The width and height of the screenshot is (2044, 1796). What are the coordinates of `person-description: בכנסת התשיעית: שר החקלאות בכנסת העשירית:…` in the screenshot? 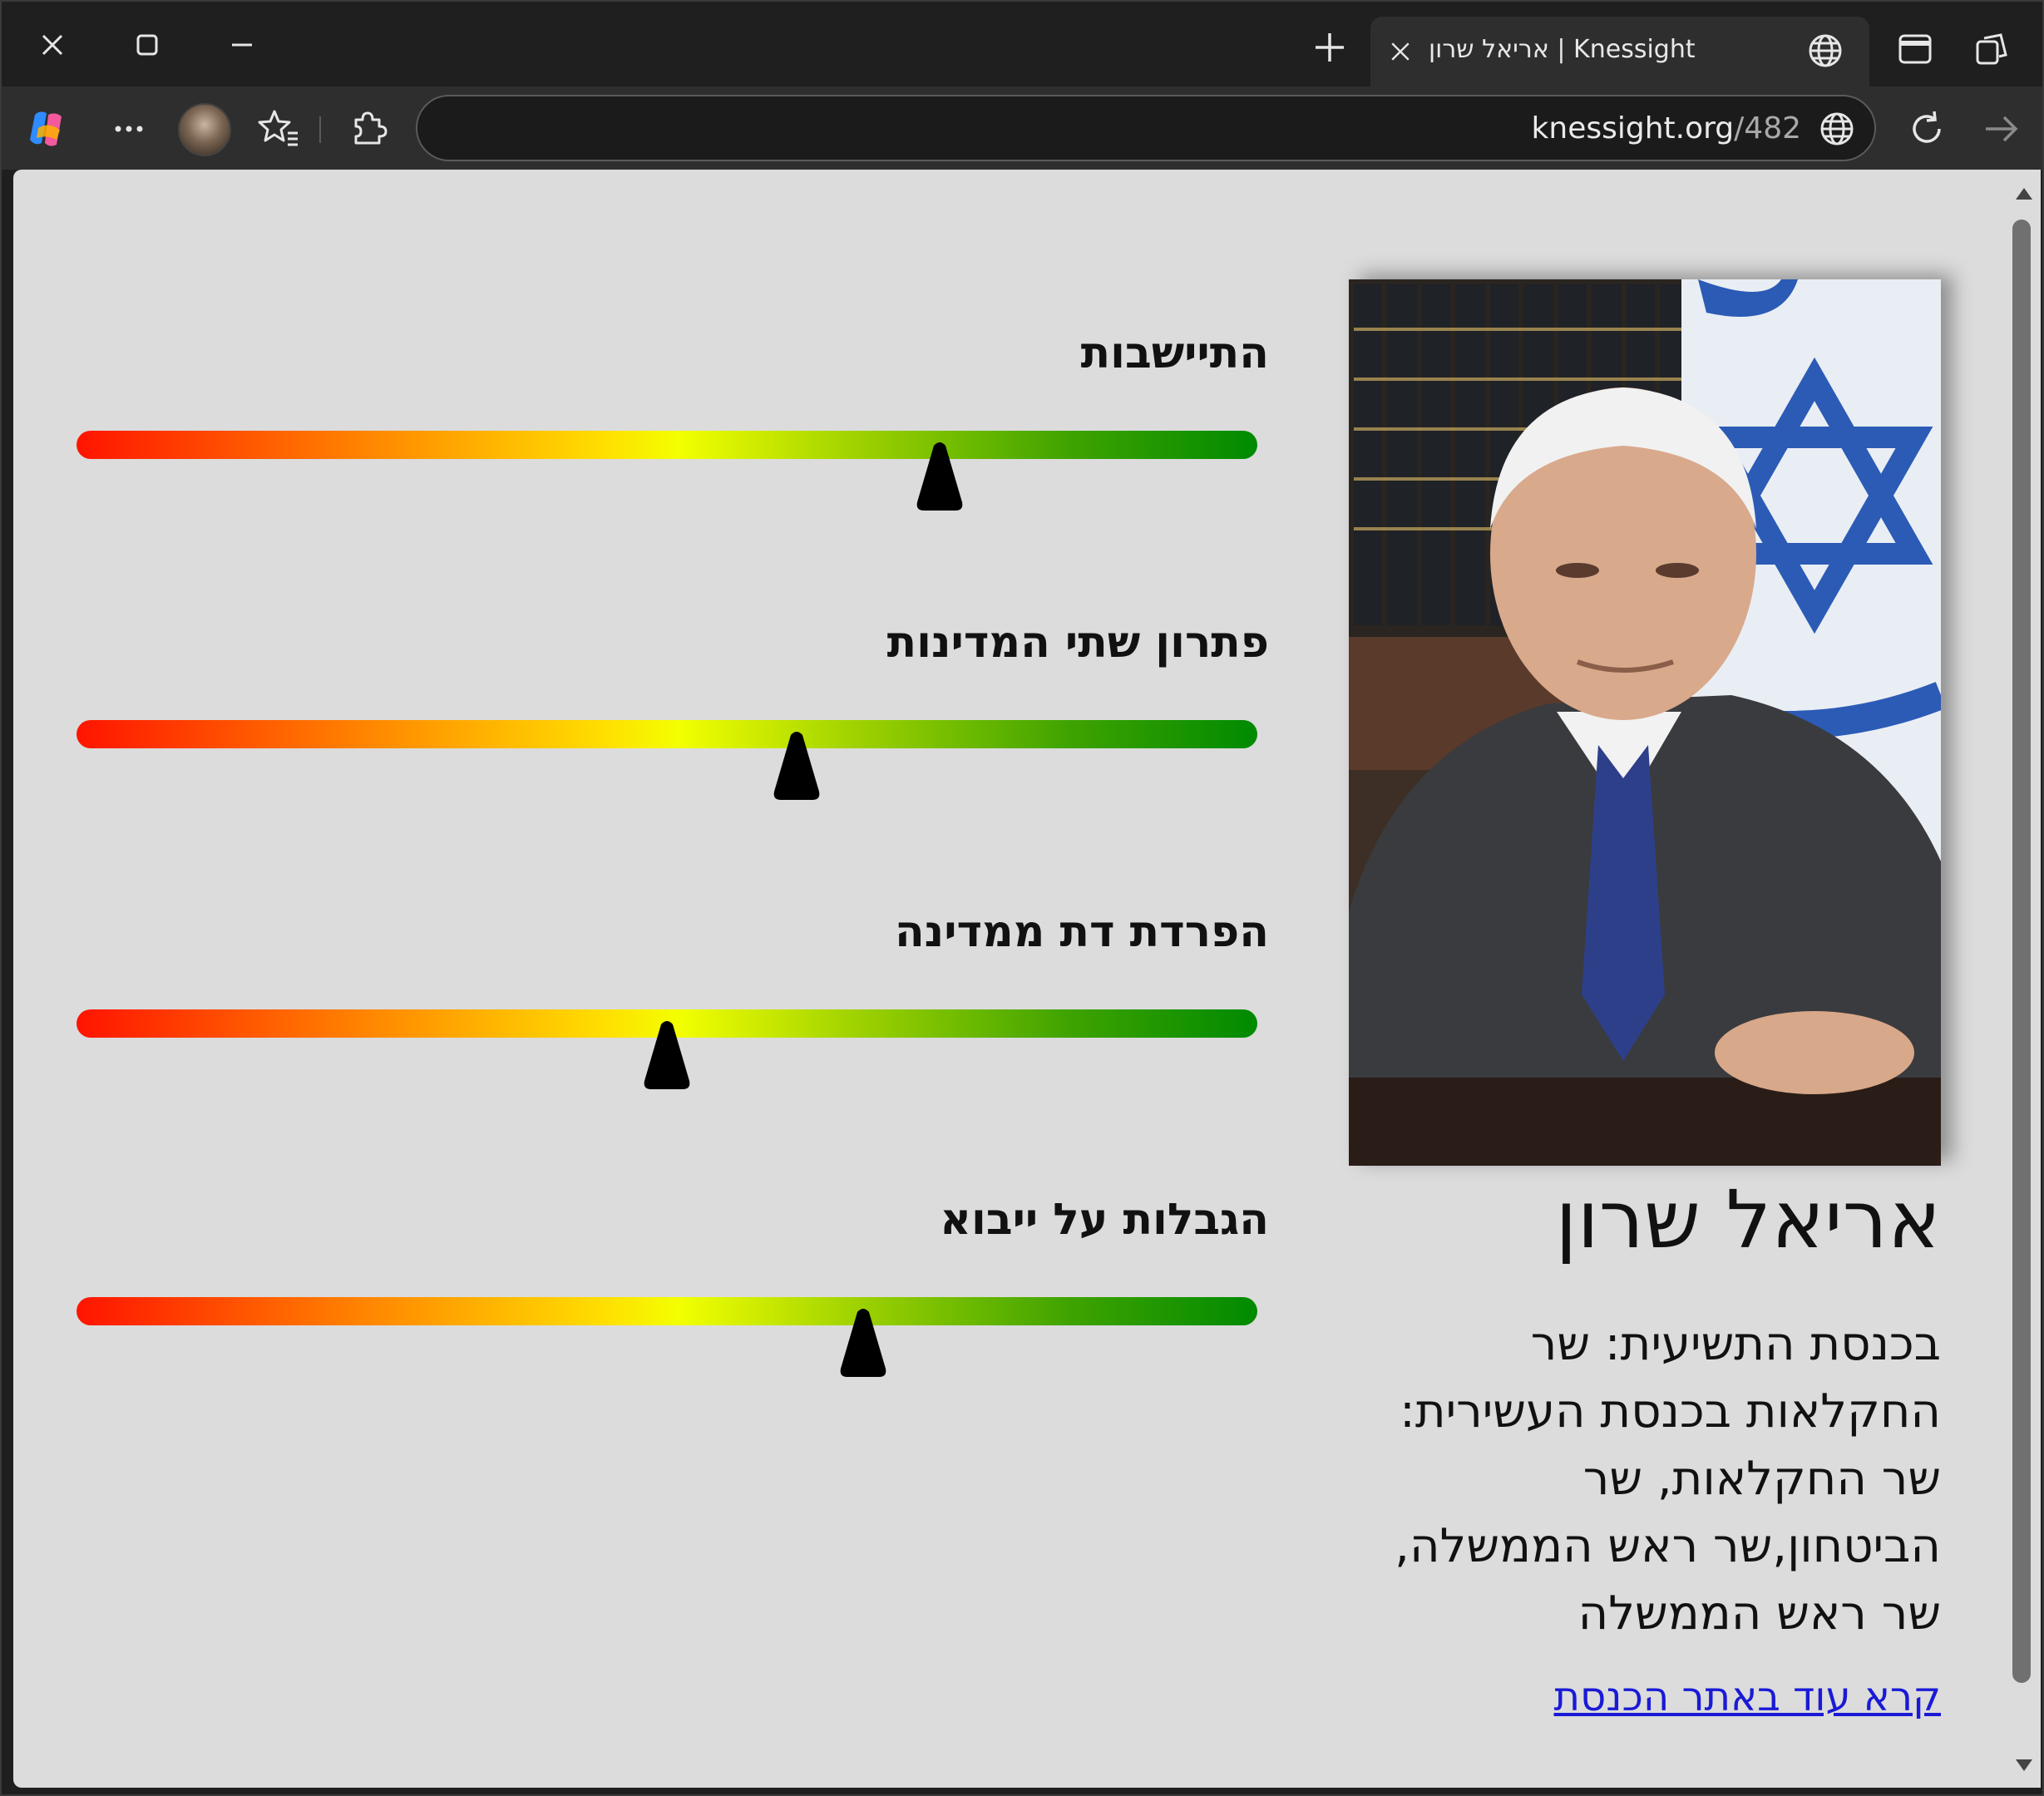 It's located at (1668, 1479).